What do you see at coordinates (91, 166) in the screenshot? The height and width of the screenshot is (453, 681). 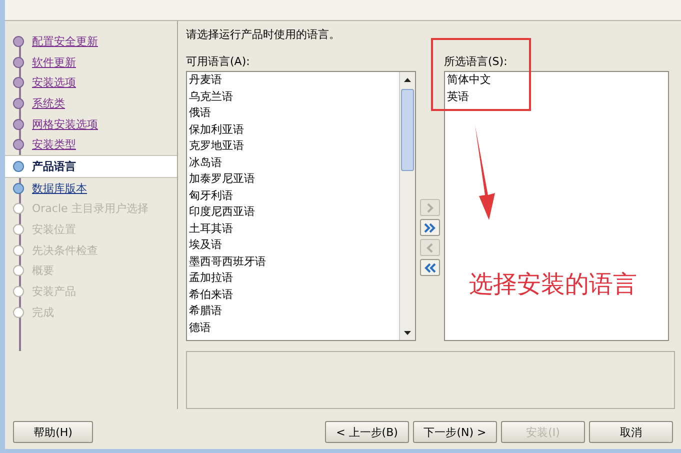 I see `wizard-step: 产品语言` at bounding box center [91, 166].